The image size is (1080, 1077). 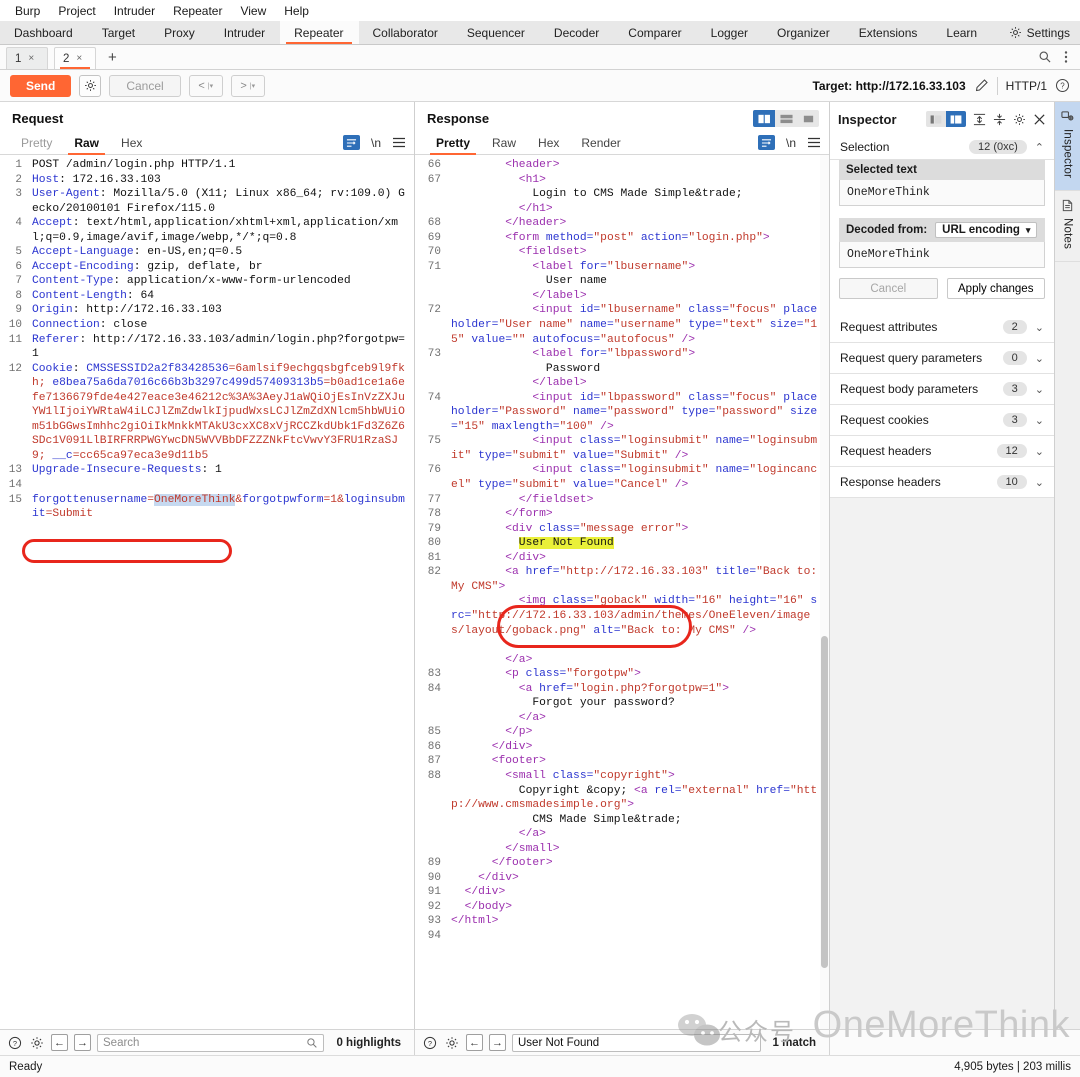 What do you see at coordinates (764, 118) in the screenshot?
I see `layout-side-by-side-button` at bounding box center [764, 118].